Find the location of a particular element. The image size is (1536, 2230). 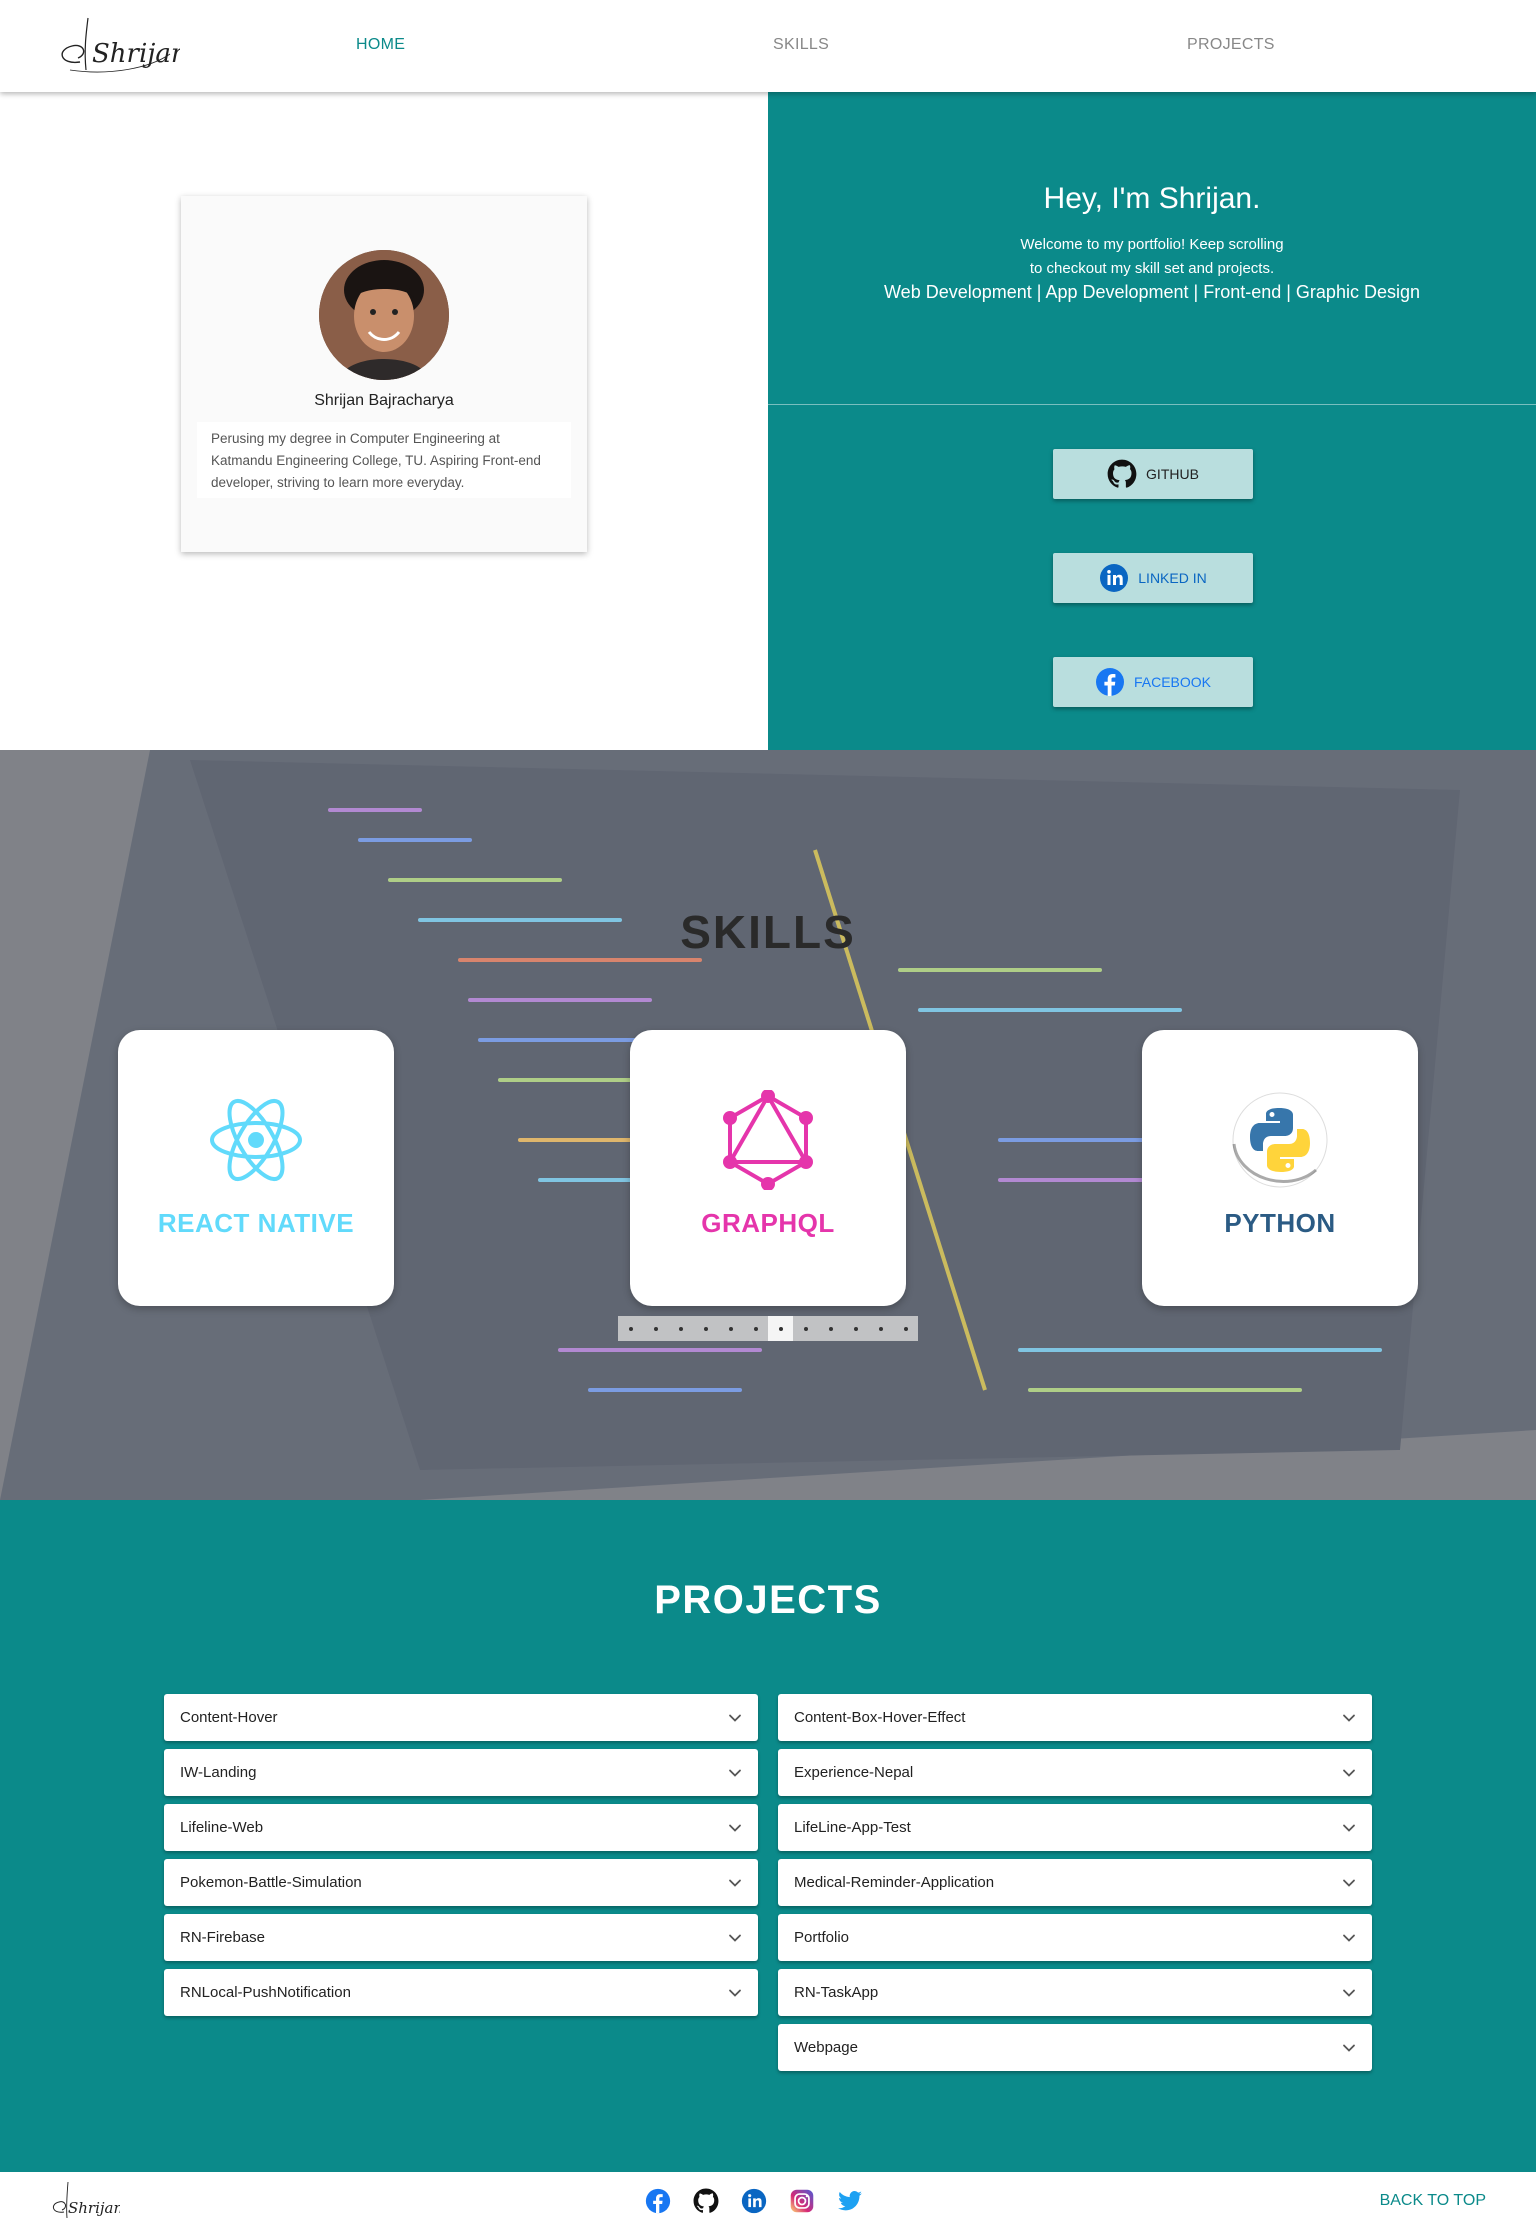

project-accordion-item: Webpage is located at coordinates (1075, 2047).